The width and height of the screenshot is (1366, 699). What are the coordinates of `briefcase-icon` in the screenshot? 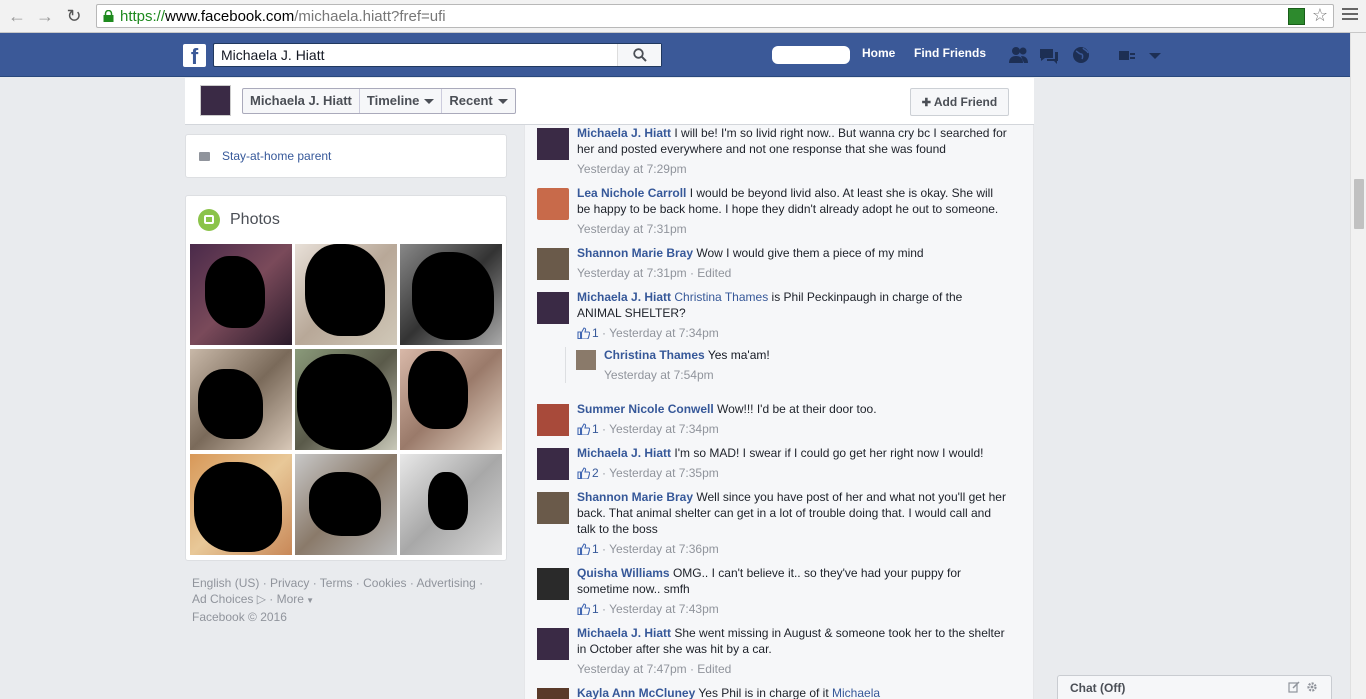 It's located at (204, 156).